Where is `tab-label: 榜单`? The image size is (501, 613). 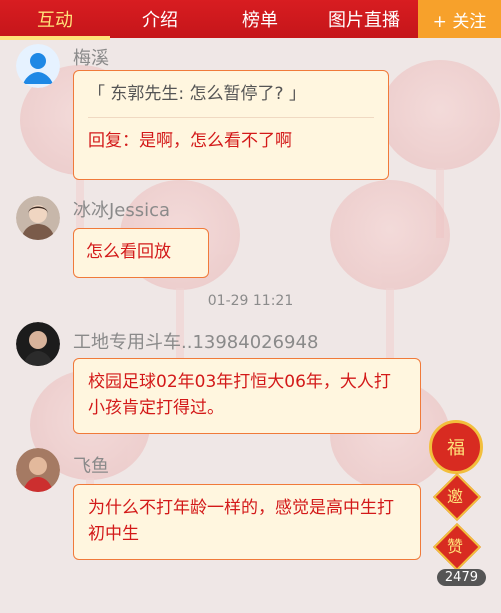 tab-label: 榜单 is located at coordinates (260, 20).